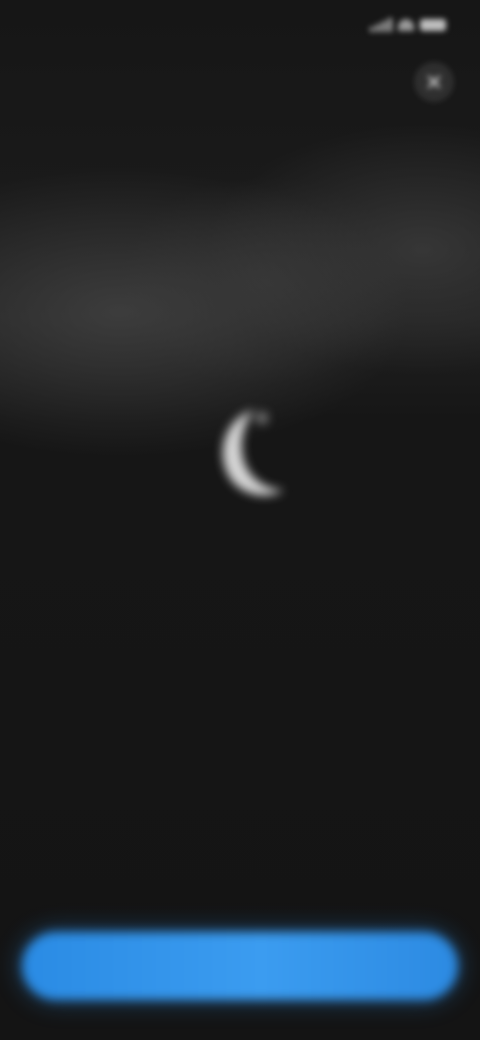  I want to click on signal-icon, so click(381, 25).